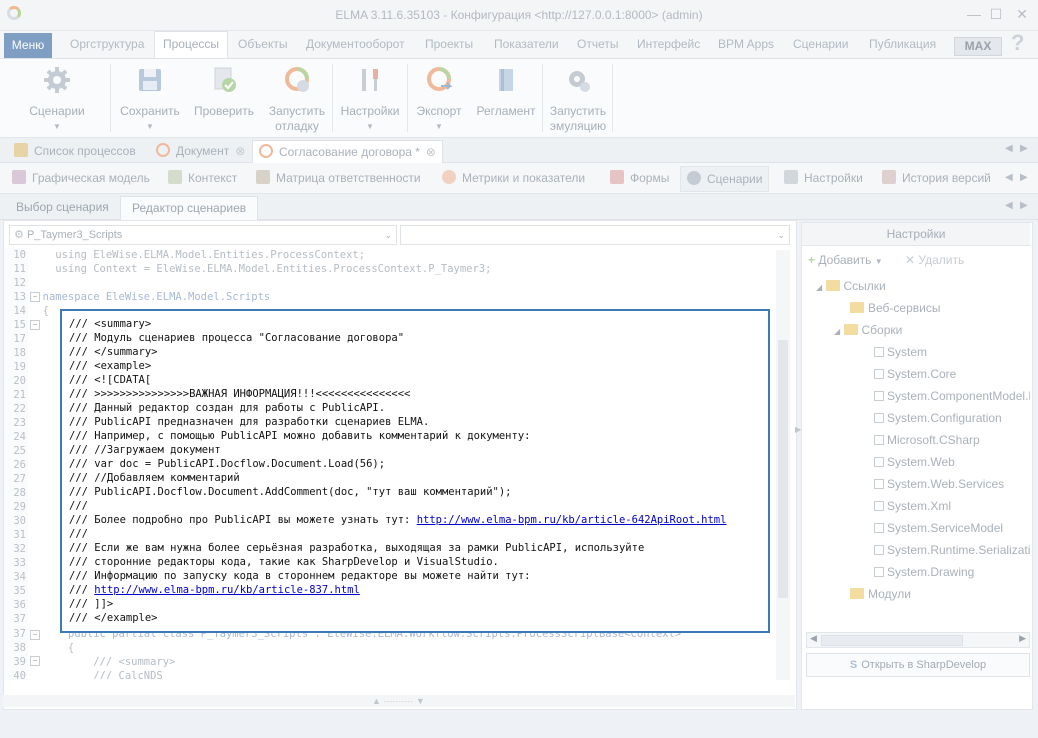 This screenshot has width=1038, height=738. Describe the element at coordinates (439, 98) in the screenshot. I see `ribbon-export-button: Экспорт ▼` at that location.